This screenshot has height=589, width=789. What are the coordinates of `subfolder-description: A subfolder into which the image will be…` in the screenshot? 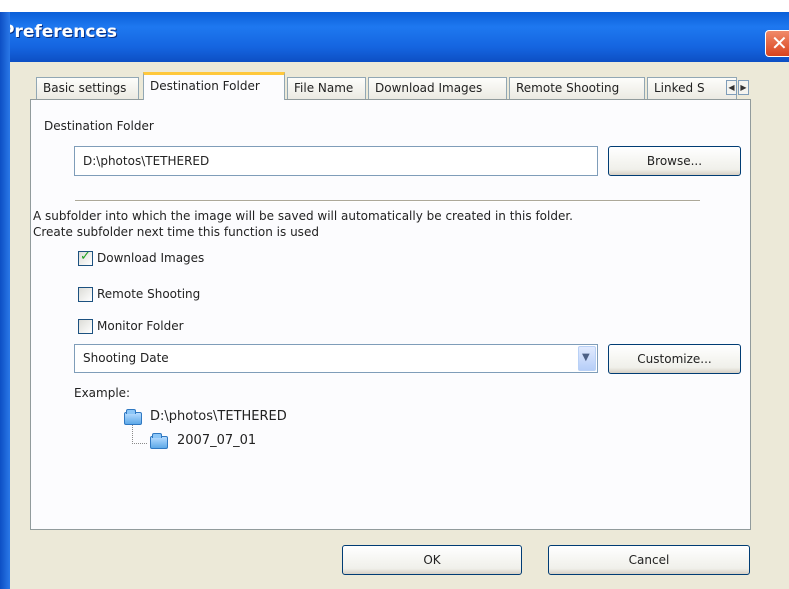 It's located at (303, 216).